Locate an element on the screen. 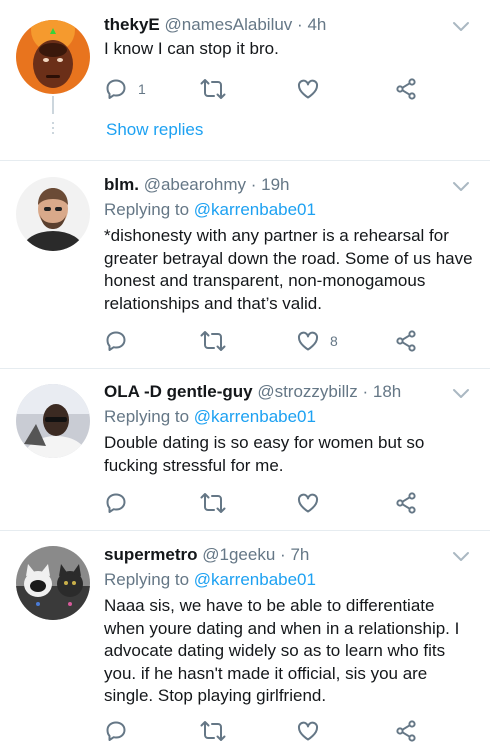  timestamp: 7h is located at coordinates (299, 554).